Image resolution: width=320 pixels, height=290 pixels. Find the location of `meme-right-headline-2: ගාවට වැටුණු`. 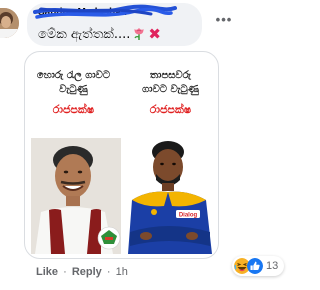

meme-right-headline-2: ගාවට වැටුණු is located at coordinates (170, 89).